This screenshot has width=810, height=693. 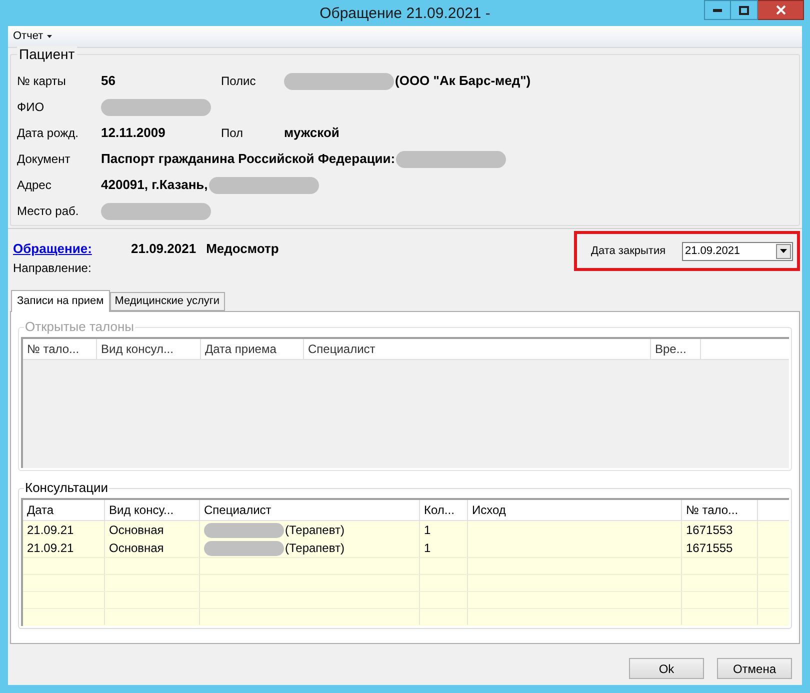 What do you see at coordinates (232, 133) in the screenshot?
I see `field-label: Пол` at bounding box center [232, 133].